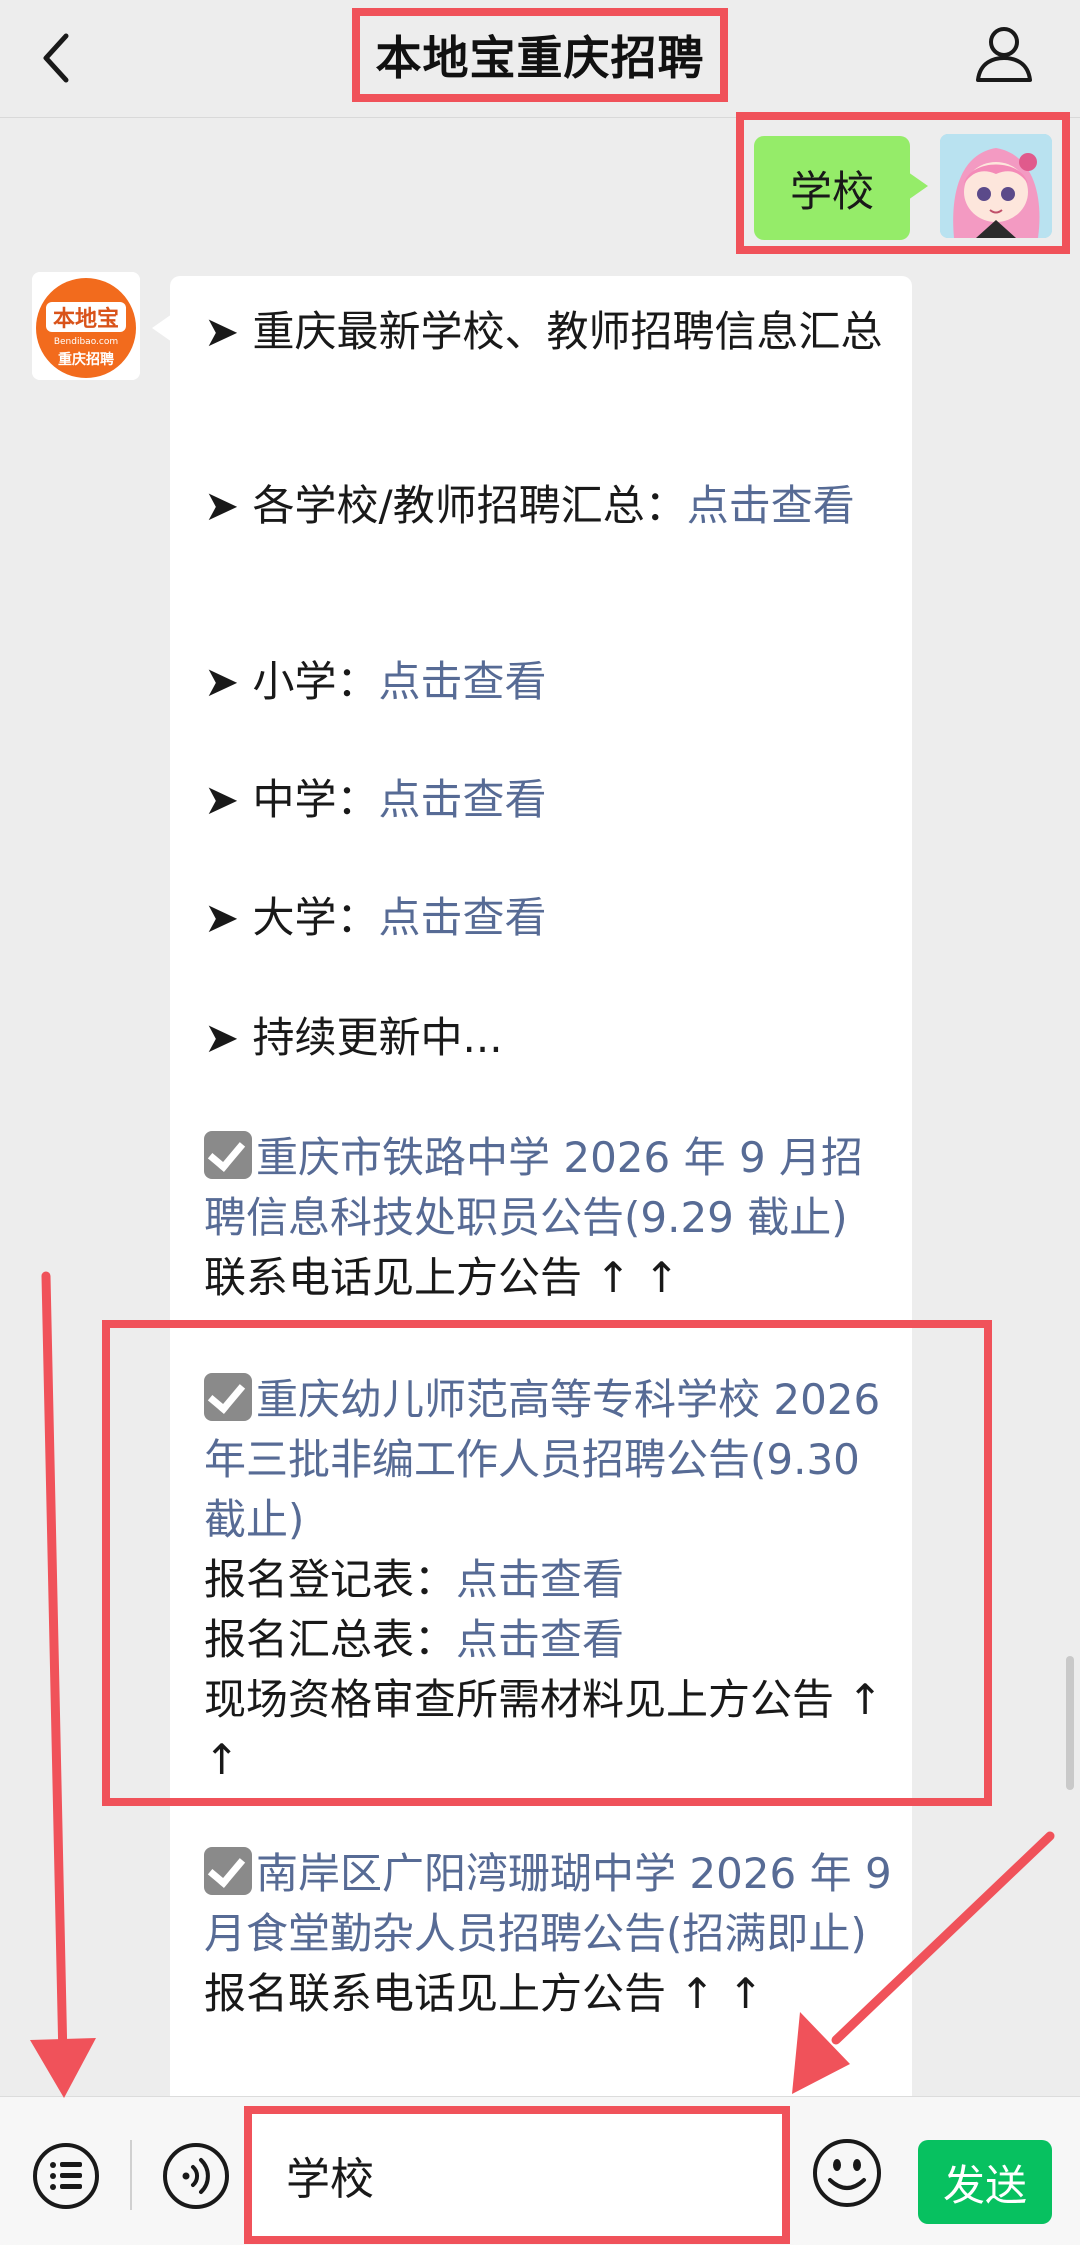 Image resolution: width=1080 pixels, height=2245 pixels. Describe the element at coordinates (540, 58) in the screenshot. I see `page-title: 本地宝重庆招聘` at that location.